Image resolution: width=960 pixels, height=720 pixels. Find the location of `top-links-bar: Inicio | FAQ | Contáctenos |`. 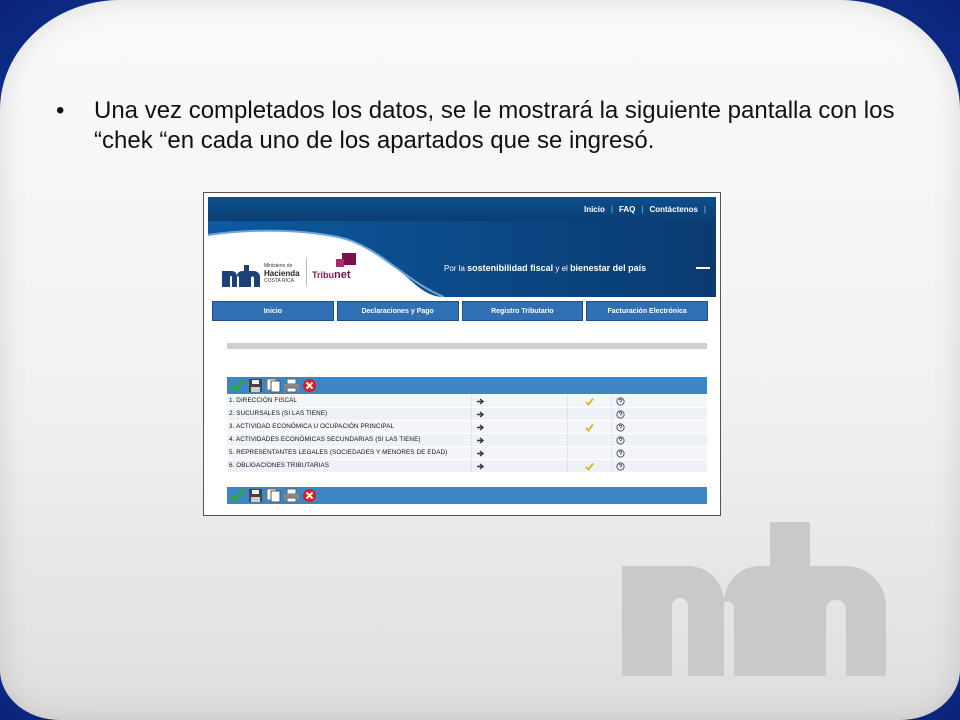

top-links-bar: Inicio | FAQ | Contáctenos | is located at coordinates (462, 209).